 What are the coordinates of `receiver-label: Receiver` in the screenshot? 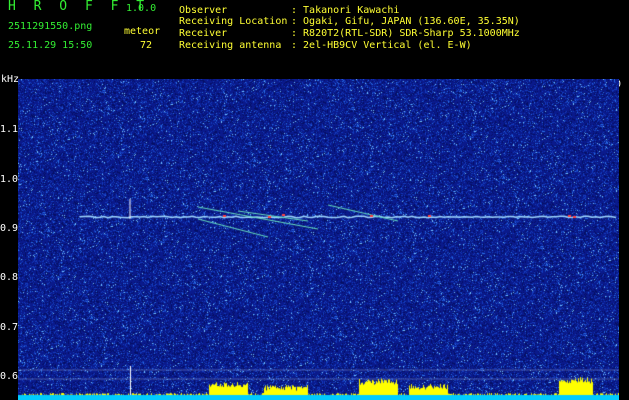 It's located at (203, 33).